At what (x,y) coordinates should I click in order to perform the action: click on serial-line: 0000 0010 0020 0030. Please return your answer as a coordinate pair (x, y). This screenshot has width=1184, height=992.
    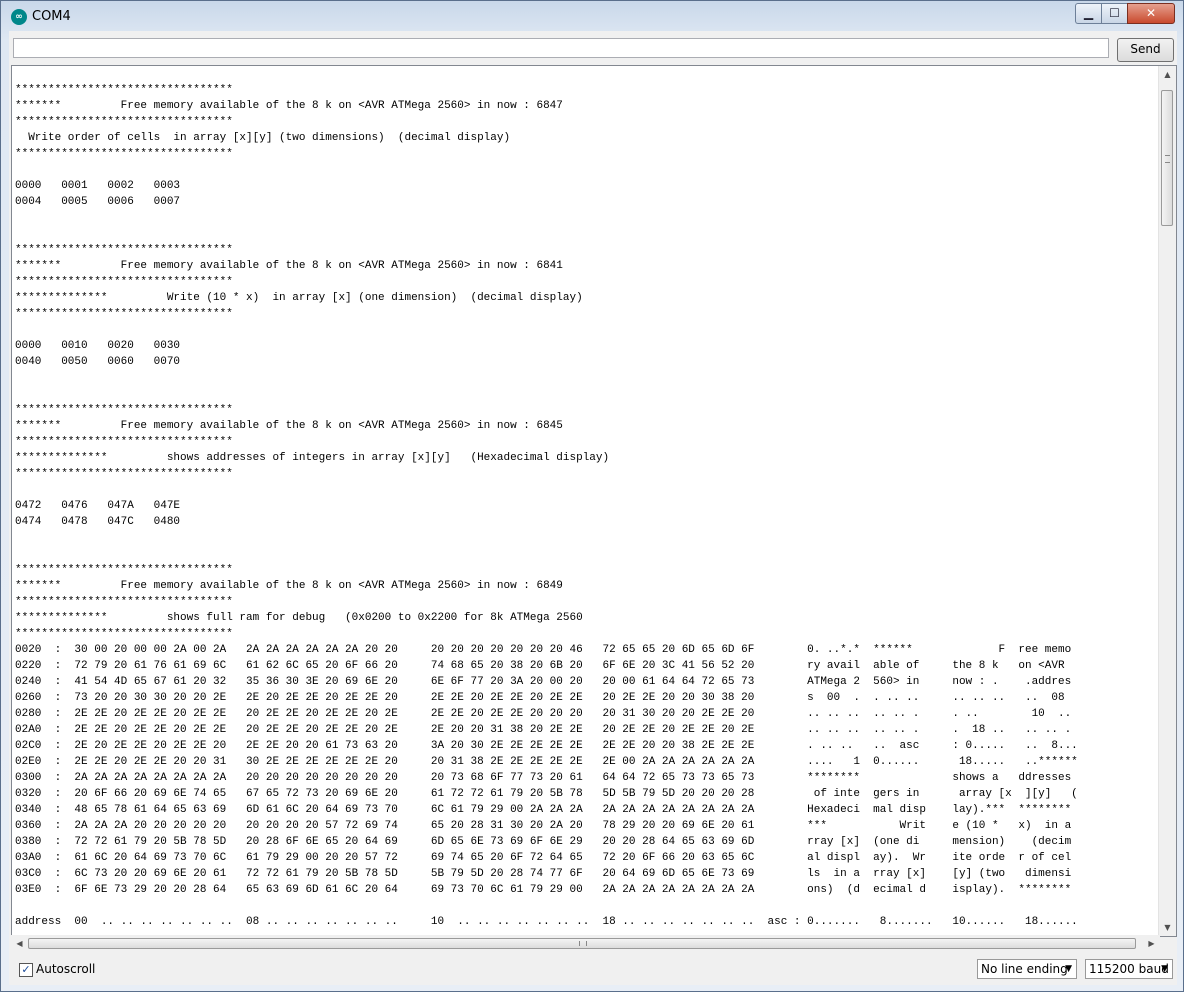
    Looking at the image, I should click on (98, 346).